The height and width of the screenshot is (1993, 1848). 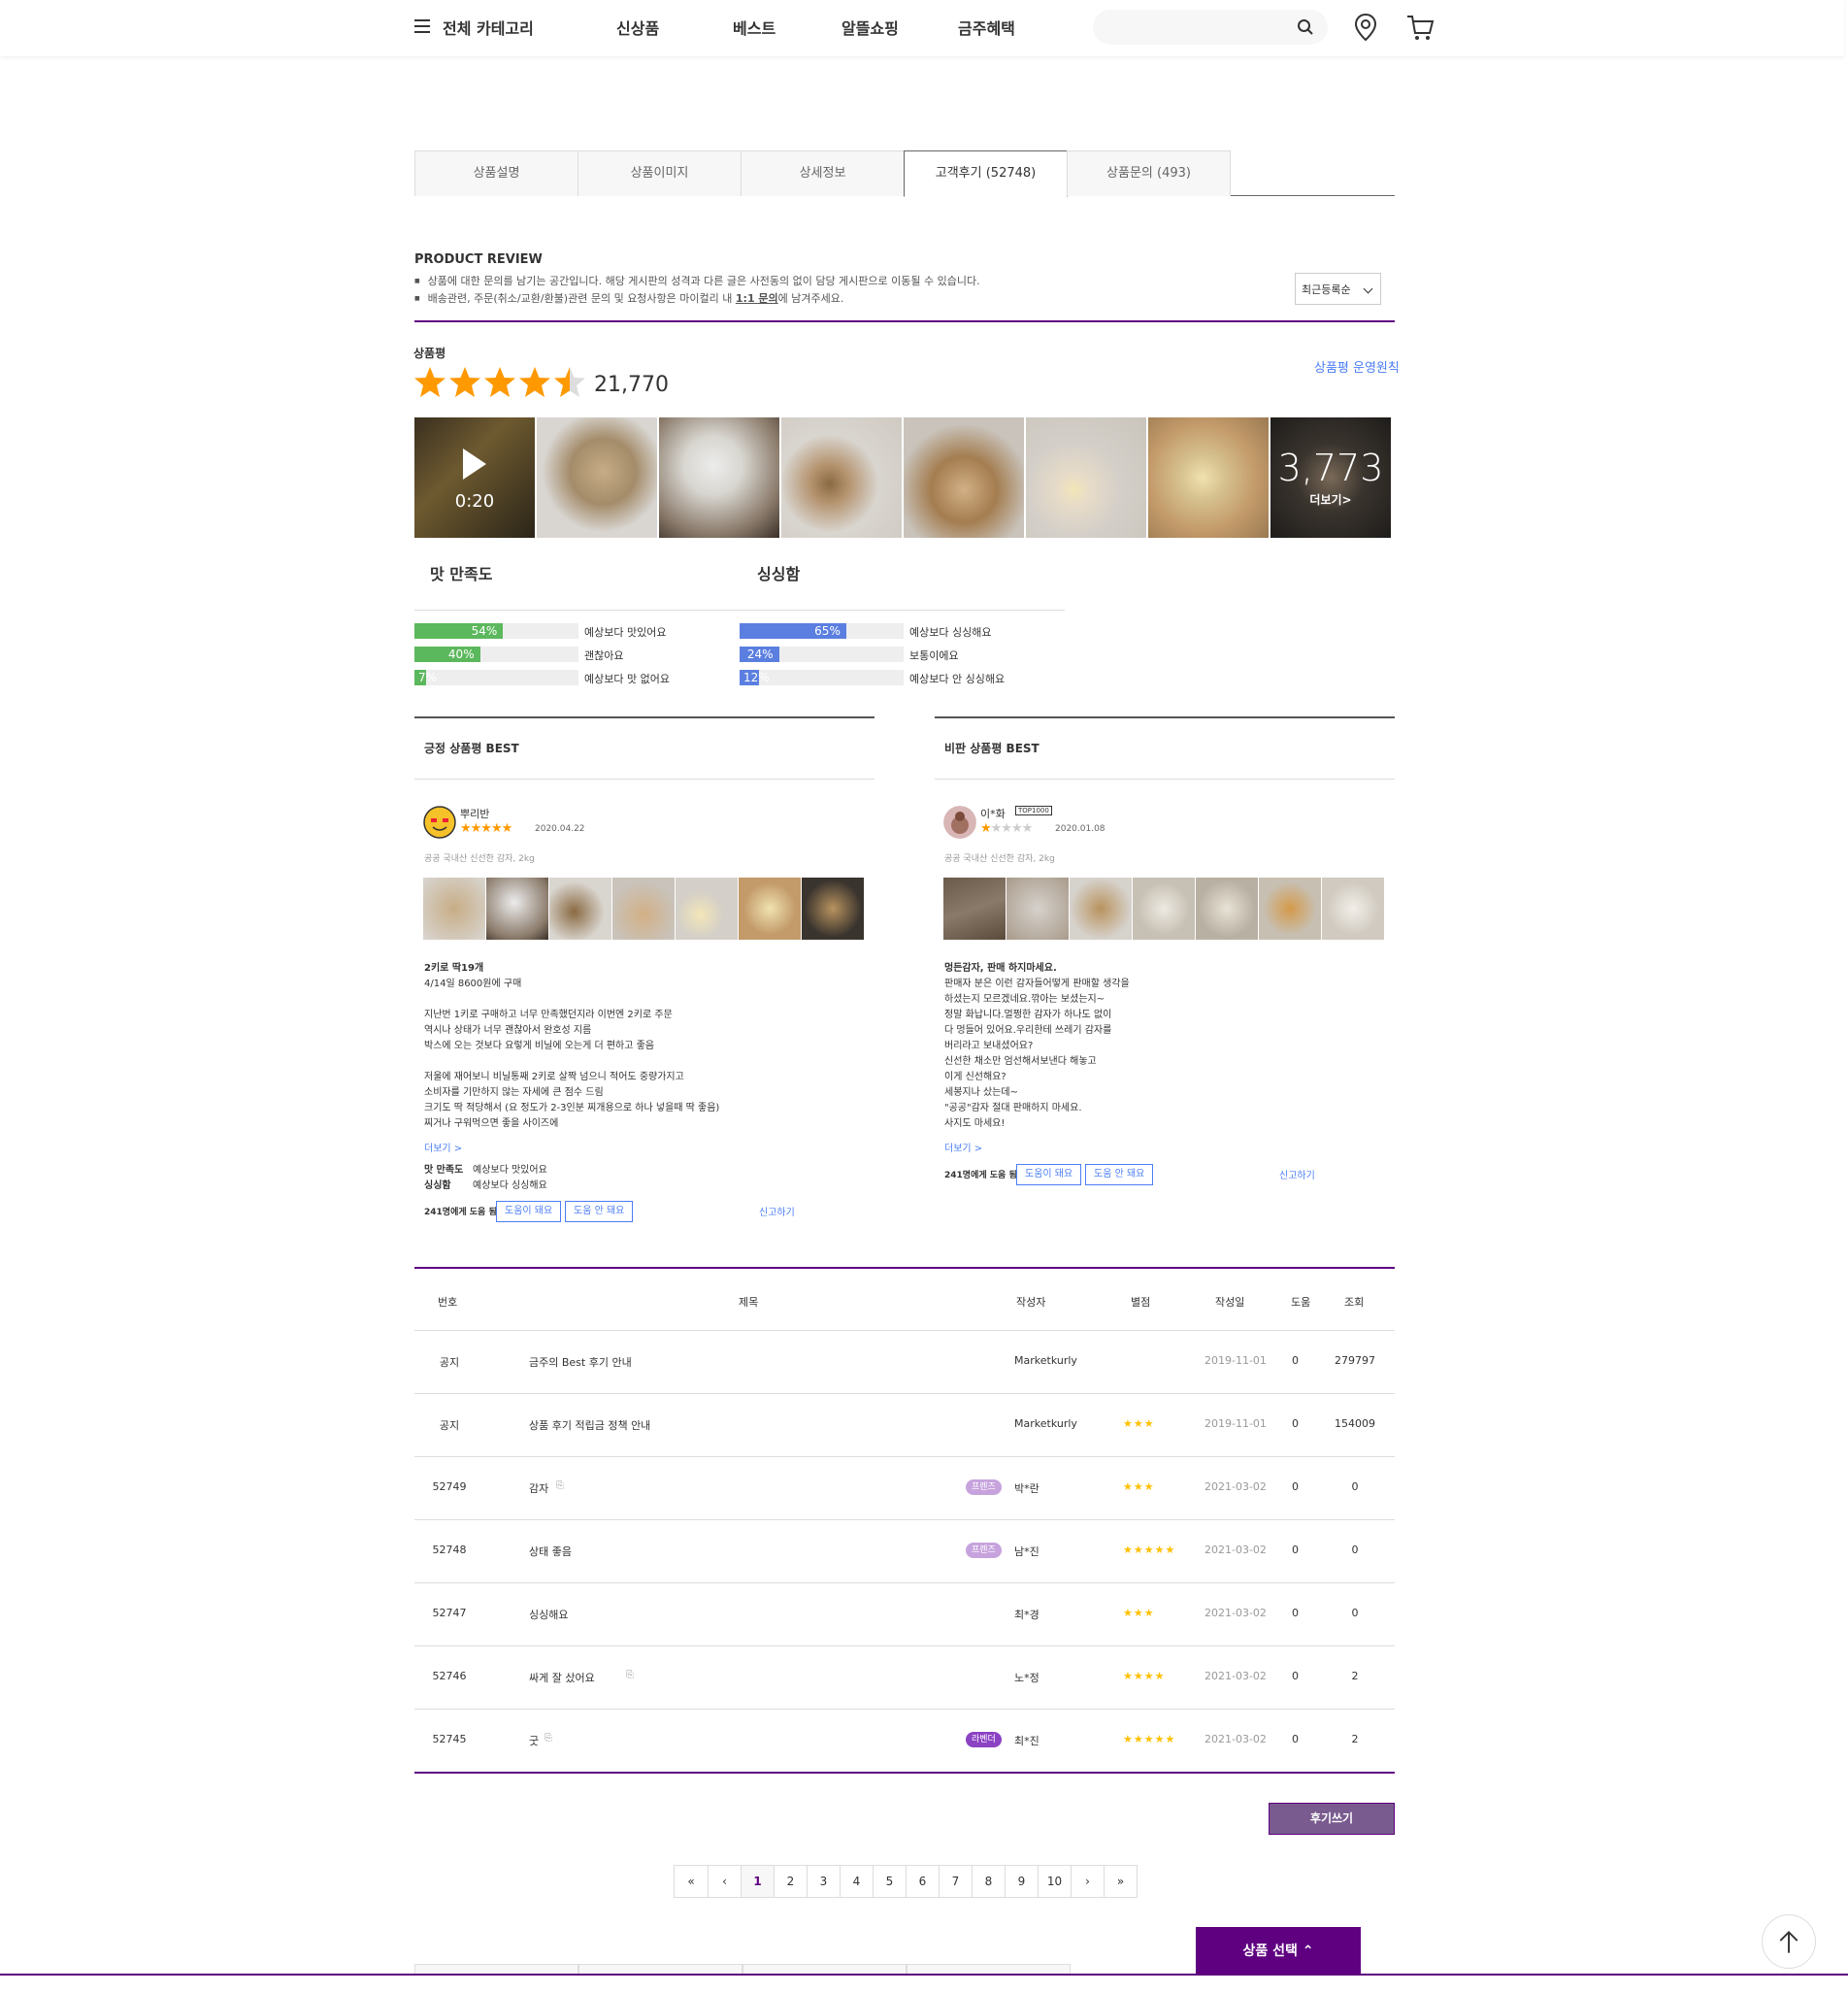 I want to click on sort-select: 최근등록순, so click(x=1338, y=289).